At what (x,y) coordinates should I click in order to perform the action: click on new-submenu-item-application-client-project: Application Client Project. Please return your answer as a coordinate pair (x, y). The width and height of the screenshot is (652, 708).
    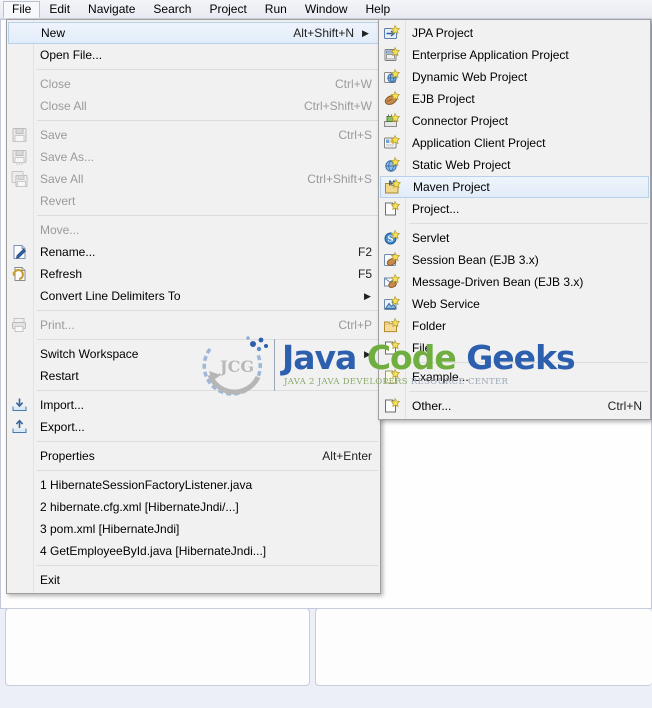
    Looking at the image, I should click on (514, 143).